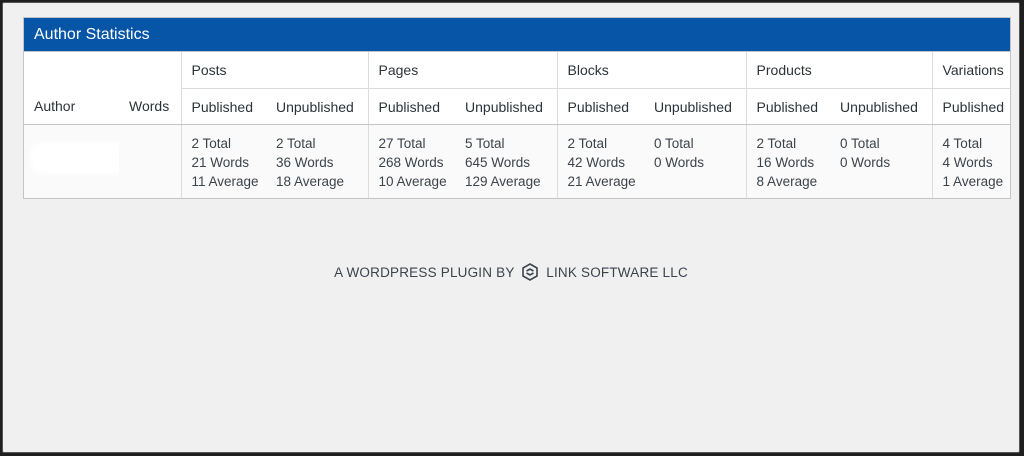 This screenshot has height=456, width=1024. Describe the element at coordinates (617, 272) in the screenshot. I see `link-software-link: LINK SOFTWARE LLC` at that location.